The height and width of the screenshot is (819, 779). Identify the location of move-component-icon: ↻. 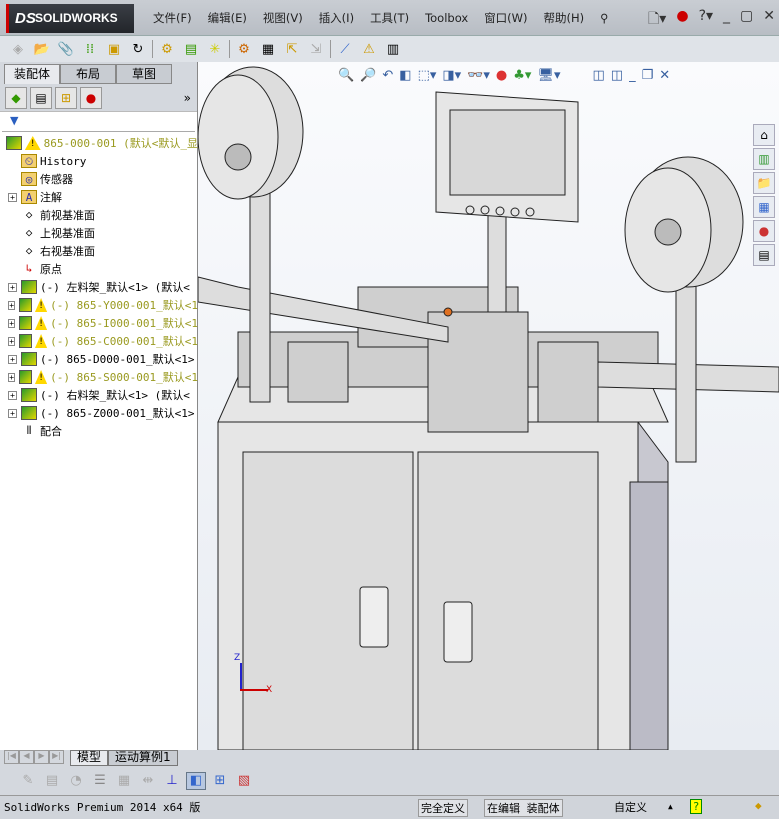
(138, 49).